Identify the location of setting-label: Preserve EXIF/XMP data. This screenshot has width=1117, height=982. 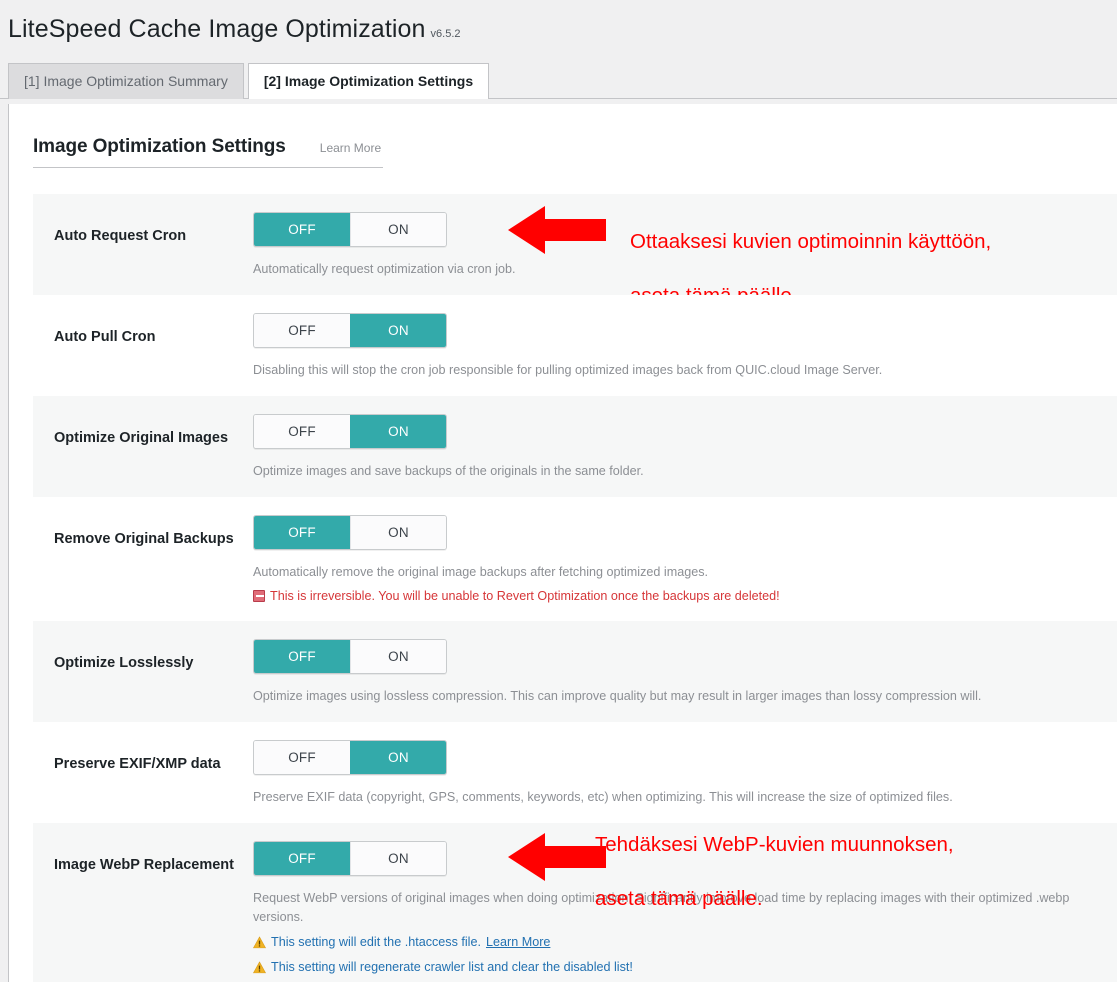
(137, 764).